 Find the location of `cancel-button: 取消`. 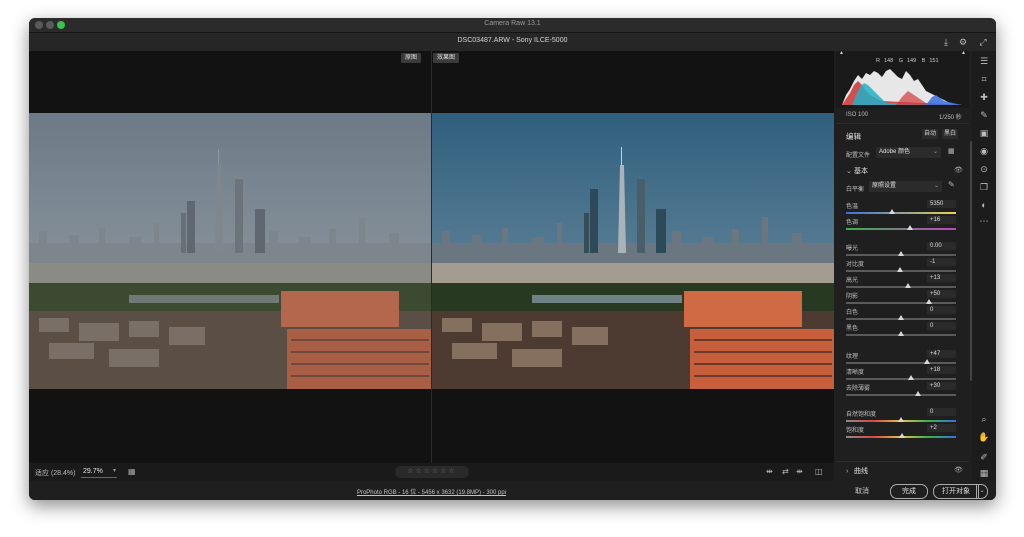

cancel-button: 取消 is located at coordinates (862, 491).